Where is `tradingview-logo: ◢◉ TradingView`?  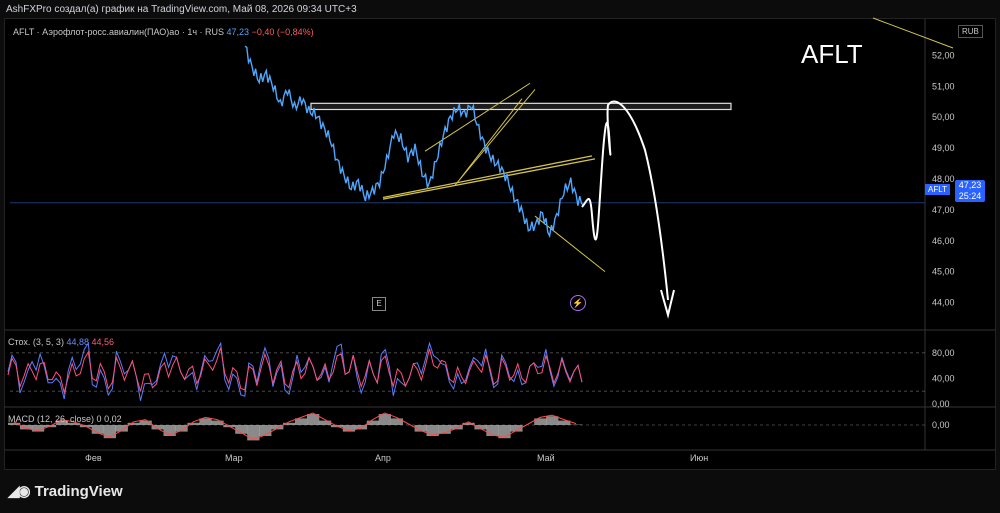
tradingview-logo: ◢◉ TradingView is located at coordinates (65, 491).